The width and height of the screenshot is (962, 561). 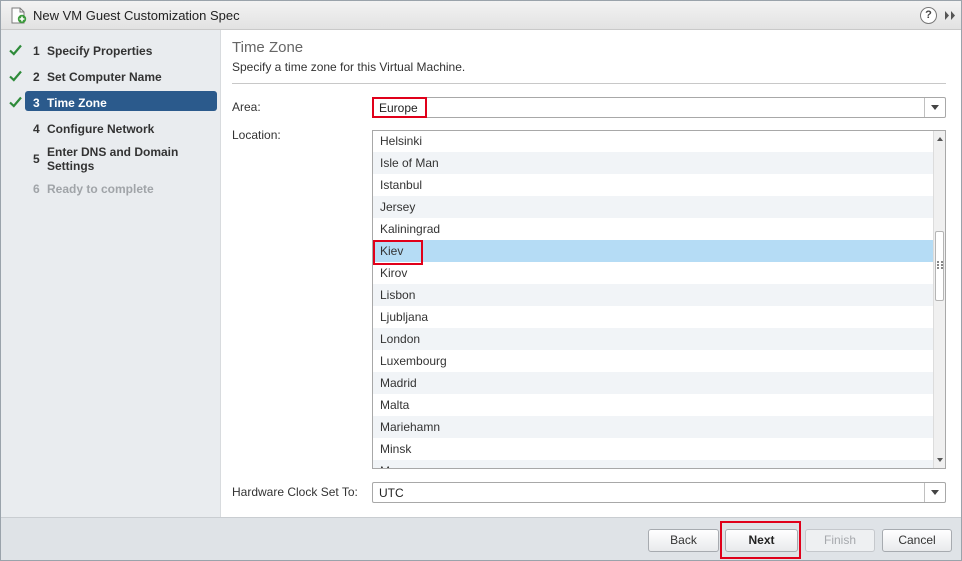 What do you see at coordinates (71, 166) in the screenshot?
I see `step-label-line-2: Settings` at bounding box center [71, 166].